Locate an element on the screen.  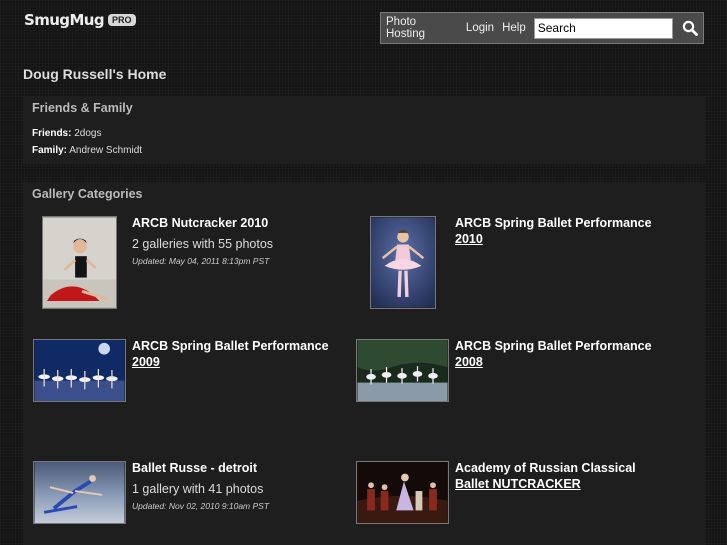
gallery-item: ARCB Spring Ballet Performance 2008 is located at coordinates (503, 370).